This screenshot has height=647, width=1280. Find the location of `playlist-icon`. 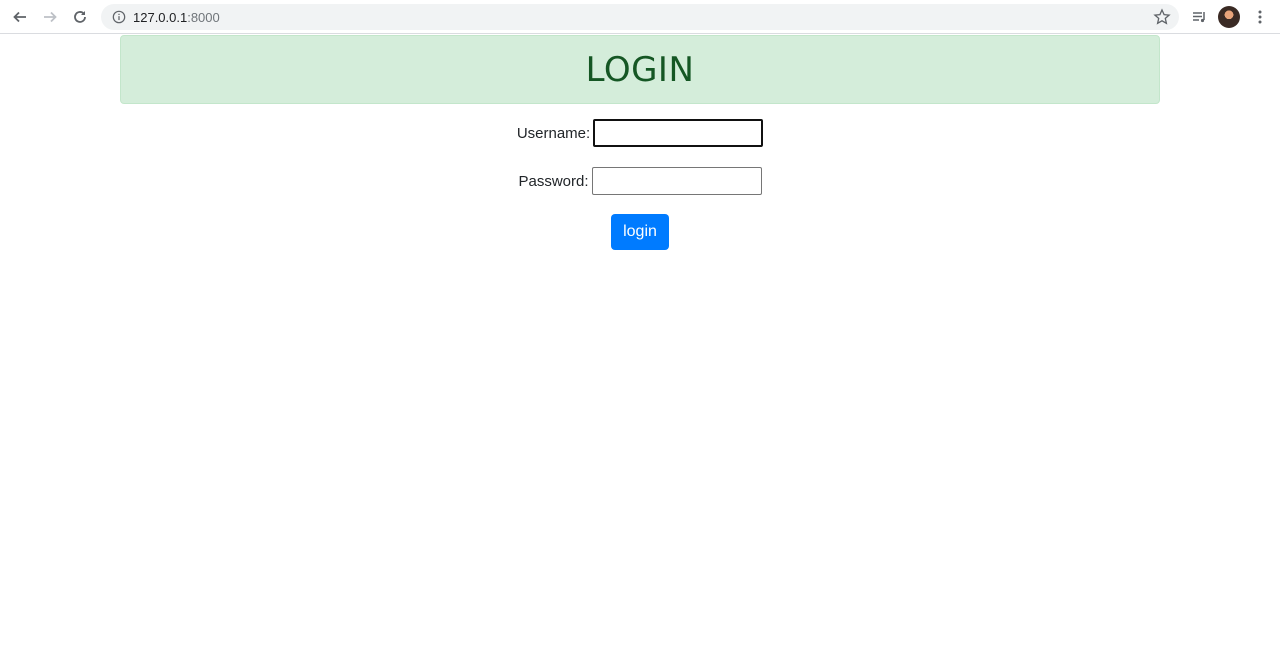

playlist-icon is located at coordinates (1199, 17).